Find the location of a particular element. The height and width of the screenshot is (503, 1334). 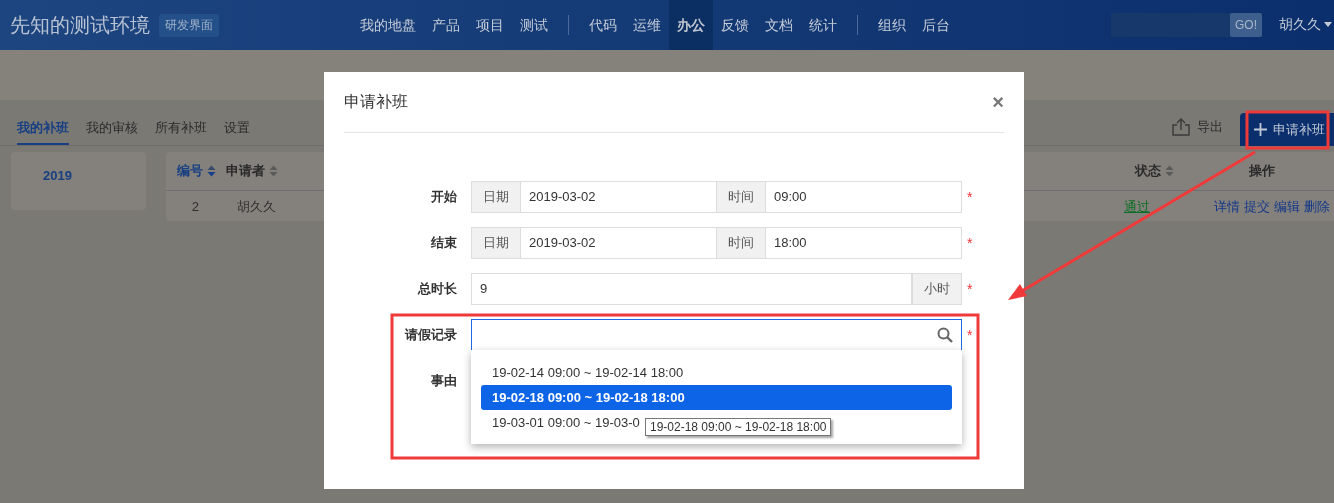

nav-item: 产品 is located at coordinates (446, 25).